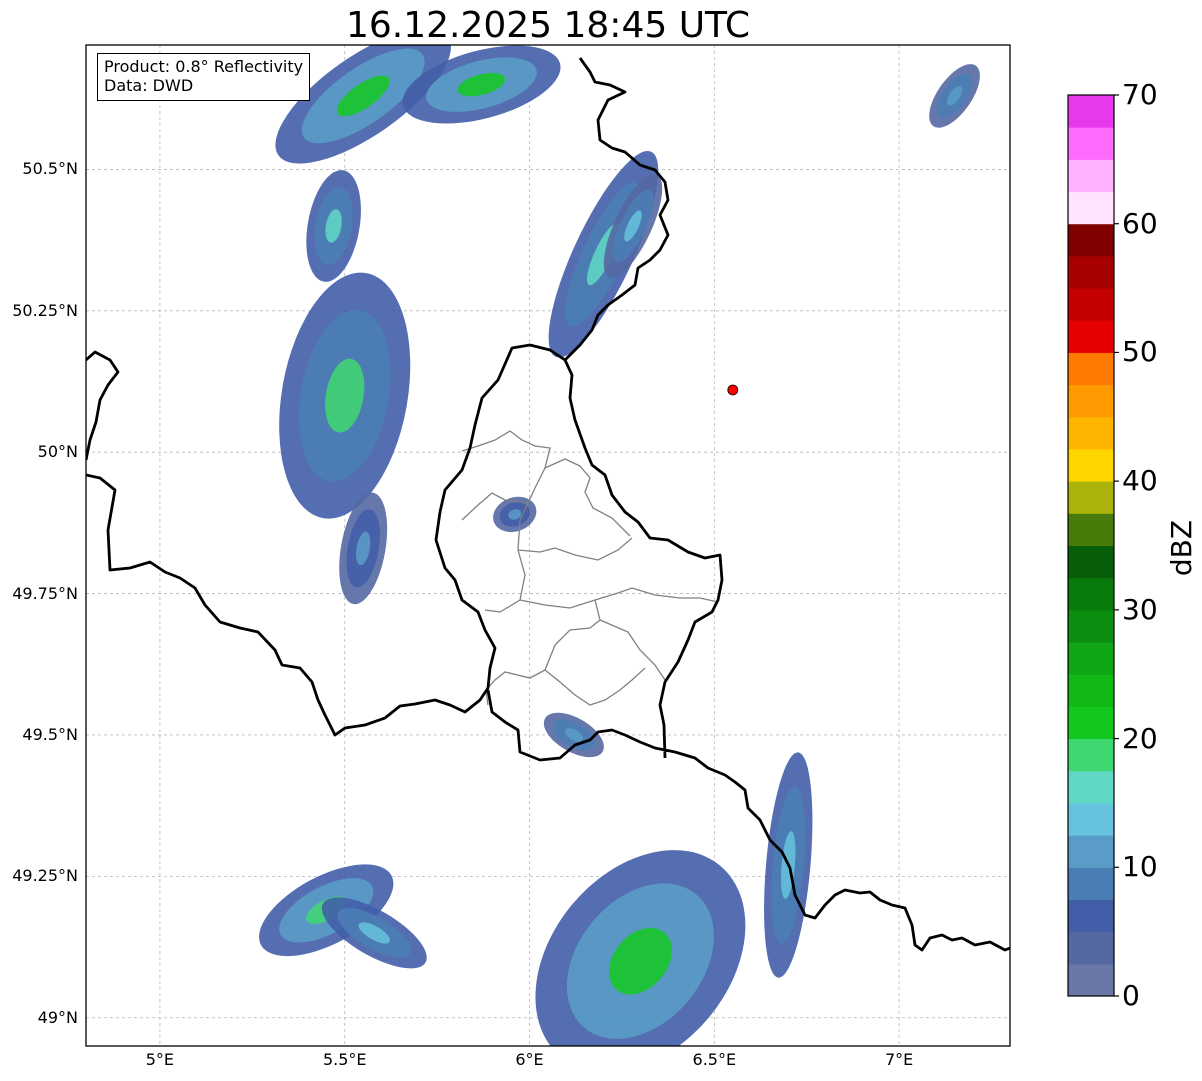  Describe the element at coordinates (45, 310) in the screenshot. I see `lat-tick-label: 50.25°N` at that location.